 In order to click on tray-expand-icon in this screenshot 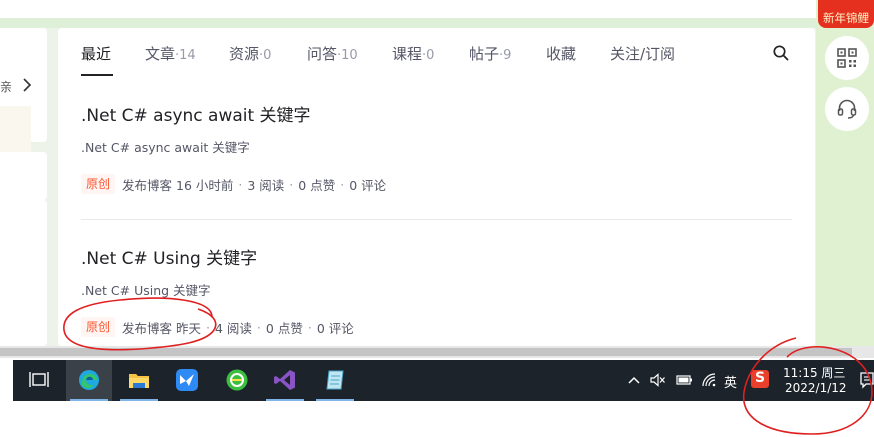, I will do `click(634, 380)`.